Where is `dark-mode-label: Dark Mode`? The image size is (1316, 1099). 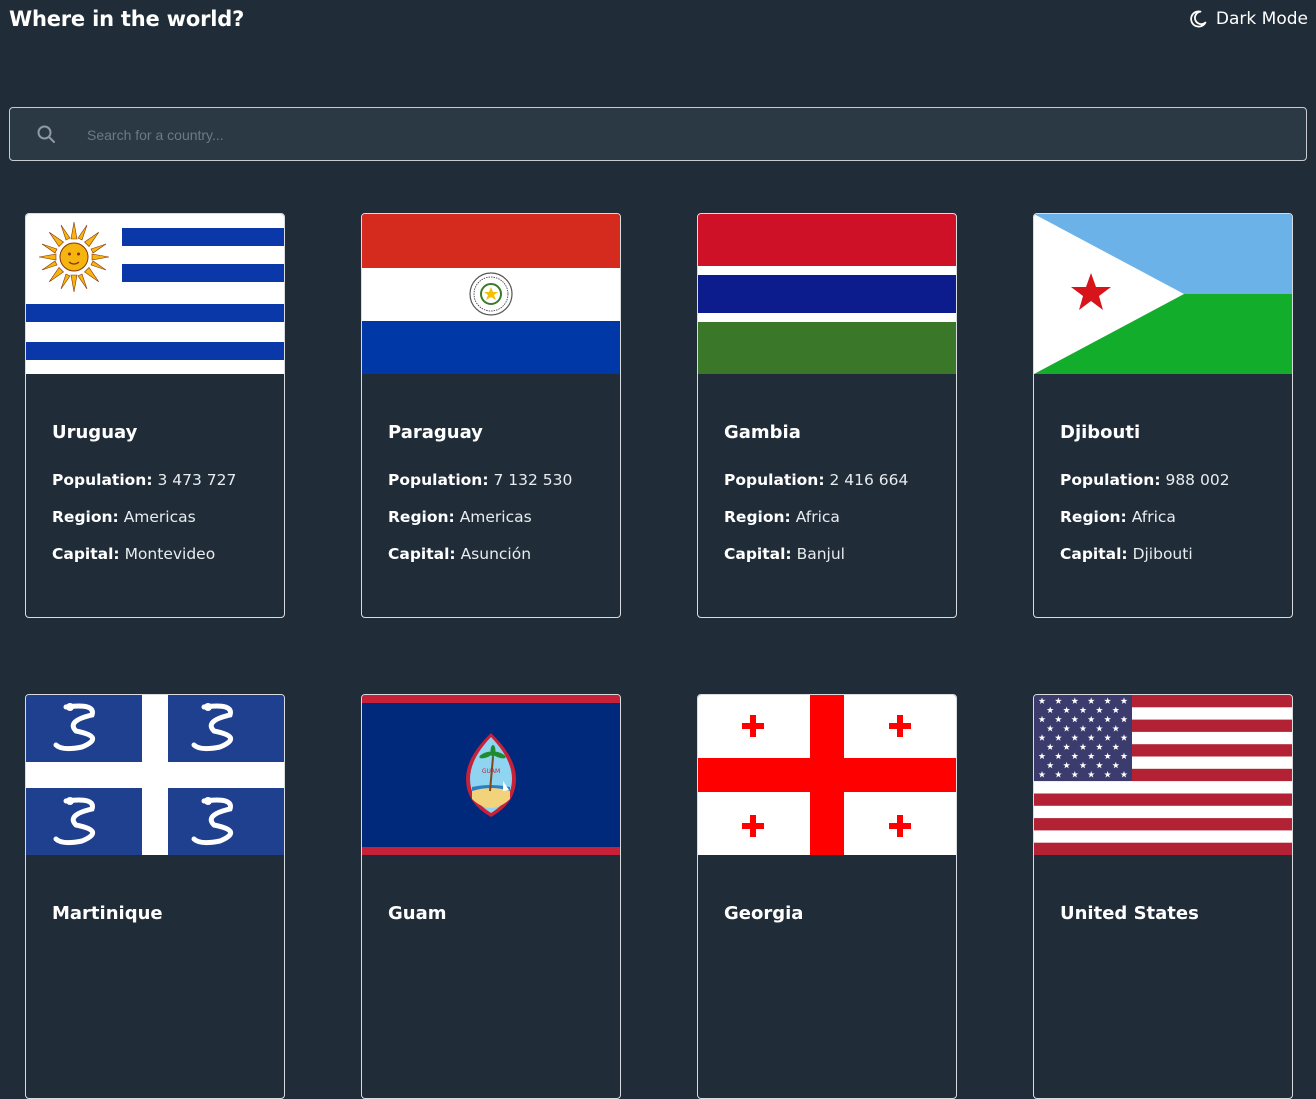 dark-mode-label: Dark Mode is located at coordinates (1261, 19).